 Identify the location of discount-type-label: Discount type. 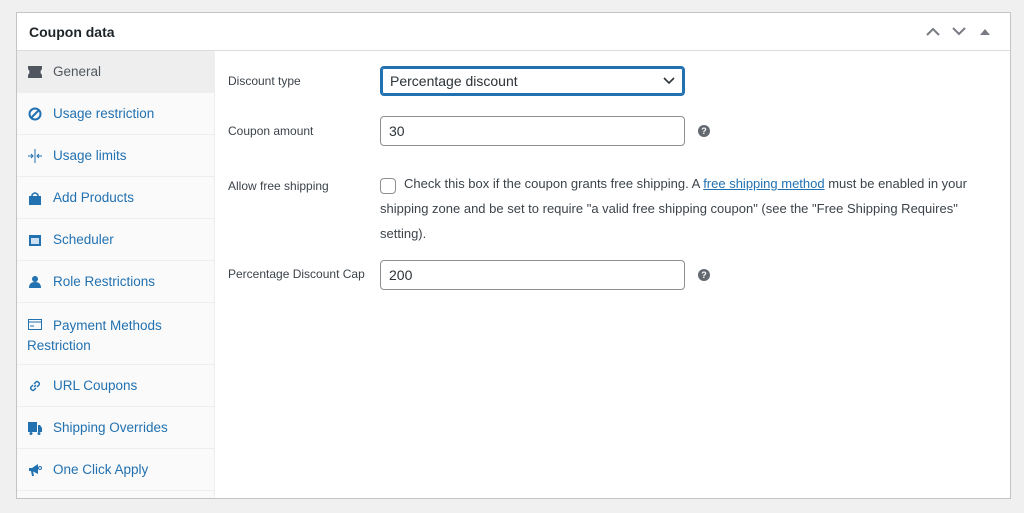
(264, 81).